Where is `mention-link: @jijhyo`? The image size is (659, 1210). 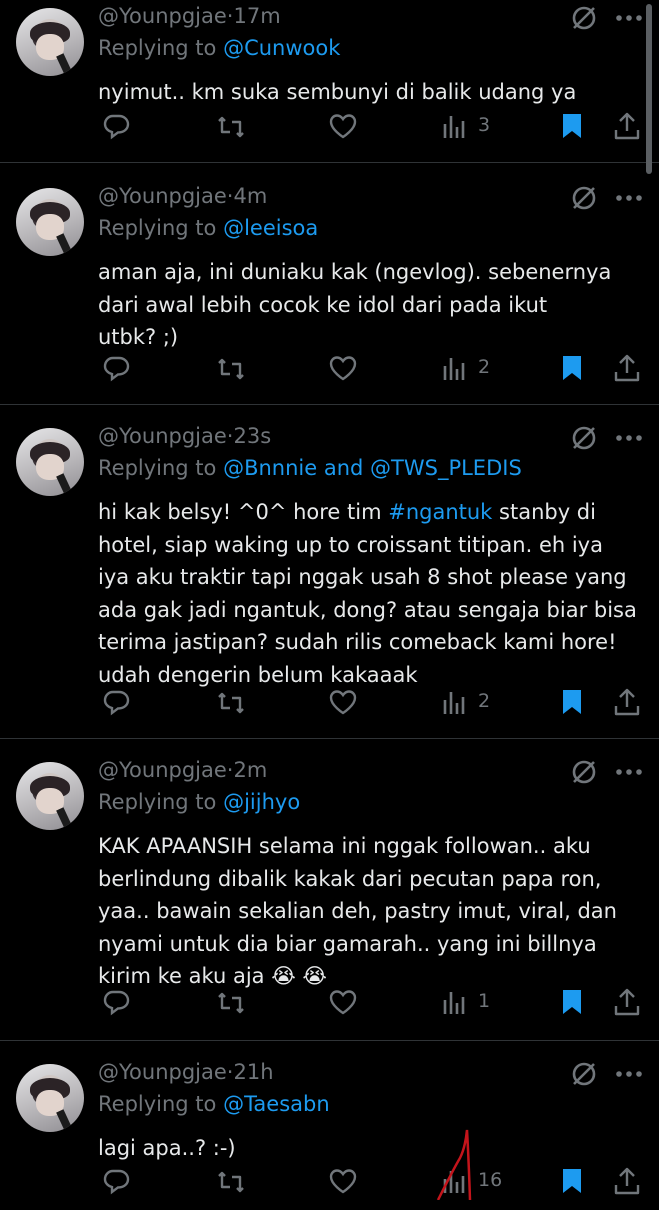 mention-link: @jijhyo is located at coordinates (261, 802).